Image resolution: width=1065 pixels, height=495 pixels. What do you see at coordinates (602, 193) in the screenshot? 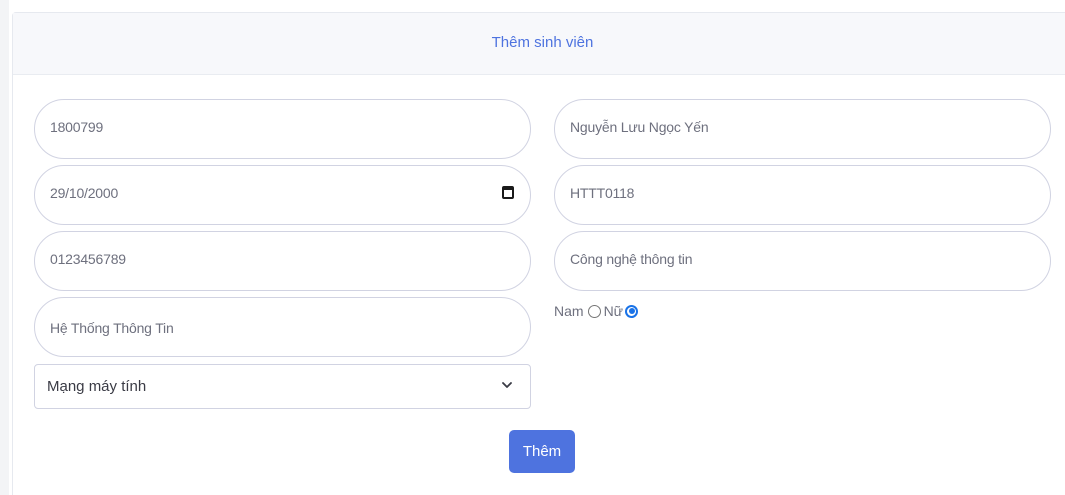
I see `class-code-value: HTTT0118` at bounding box center [602, 193].